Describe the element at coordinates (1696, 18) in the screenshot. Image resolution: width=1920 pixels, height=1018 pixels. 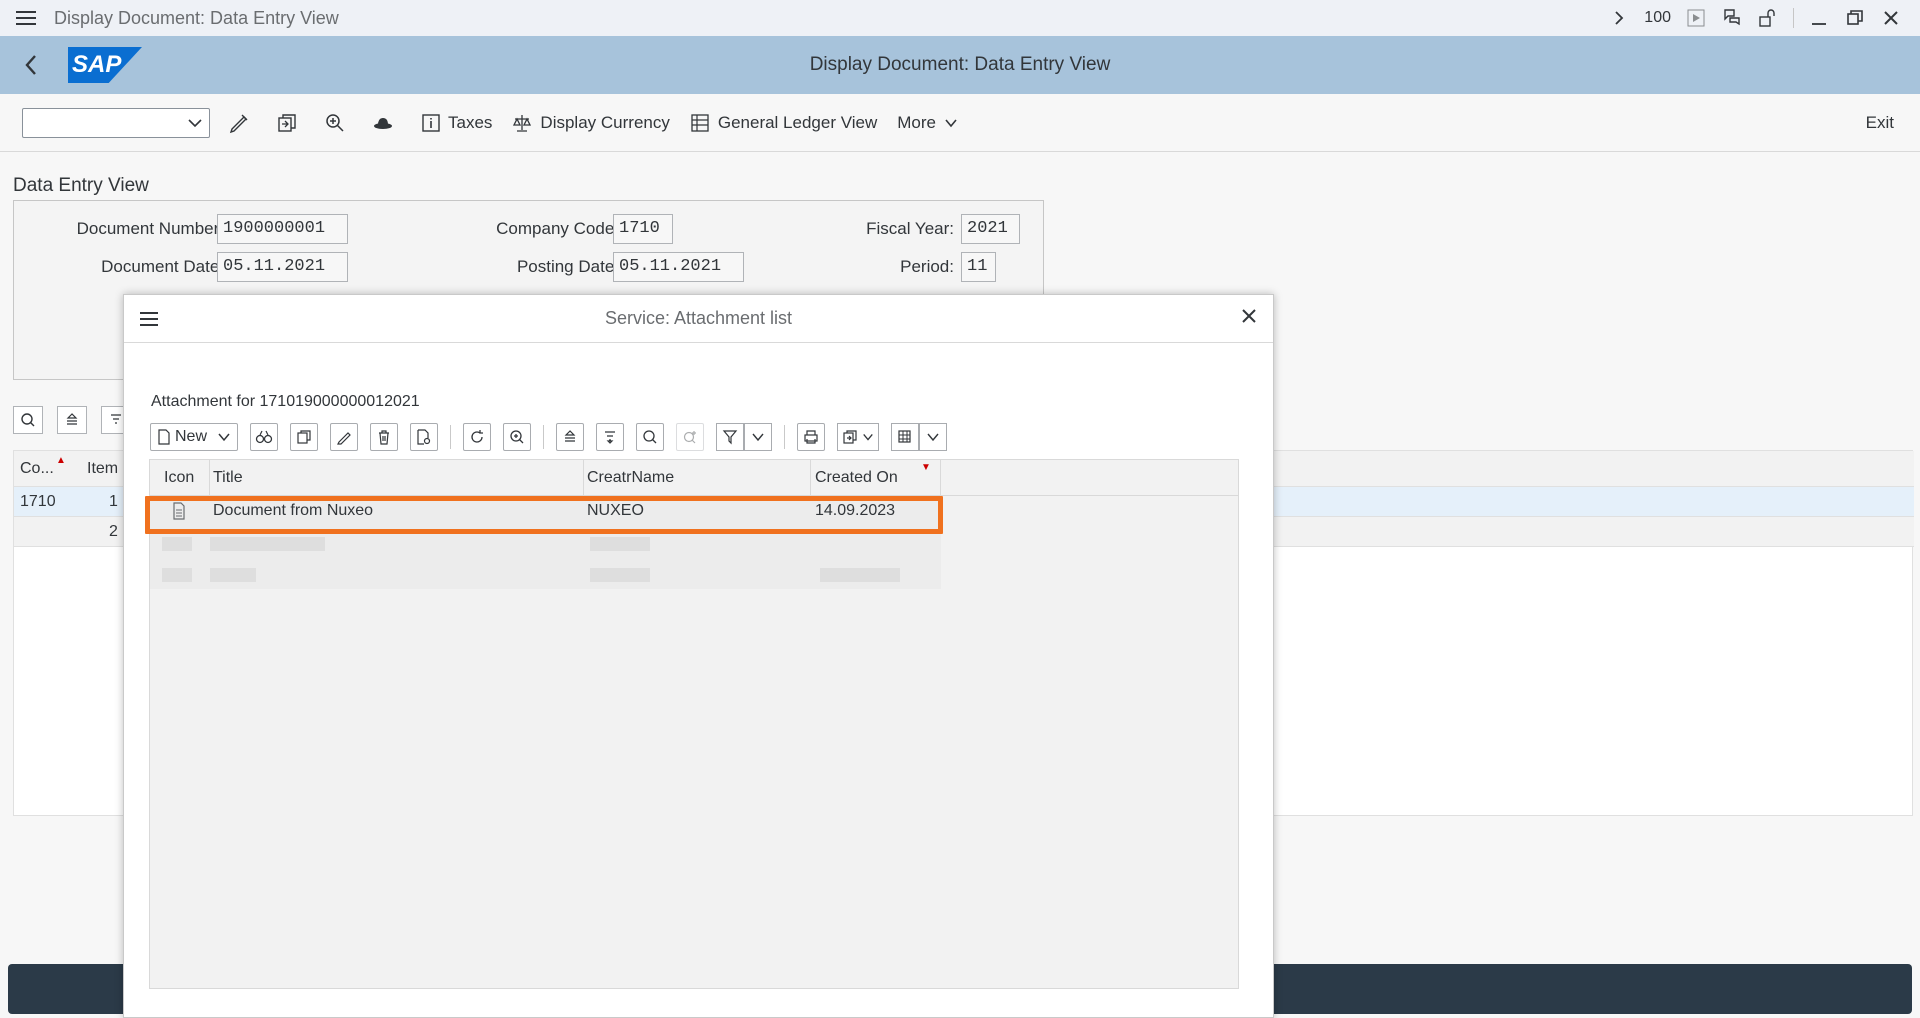
I see `play-icon` at that location.